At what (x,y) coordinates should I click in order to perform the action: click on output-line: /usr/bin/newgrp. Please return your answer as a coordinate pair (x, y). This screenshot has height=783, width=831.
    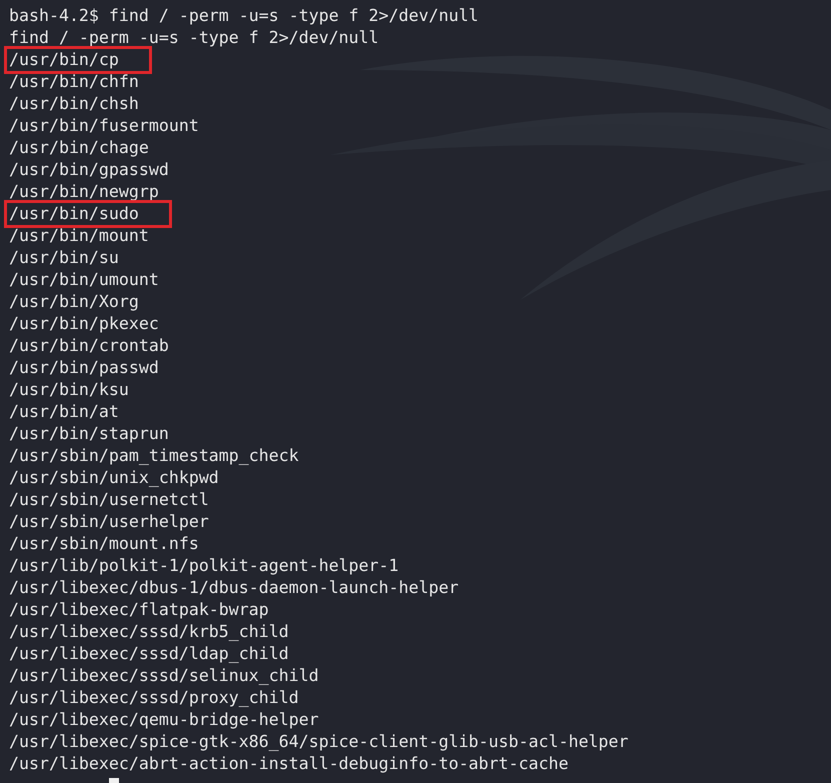
    Looking at the image, I should click on (84, 192).